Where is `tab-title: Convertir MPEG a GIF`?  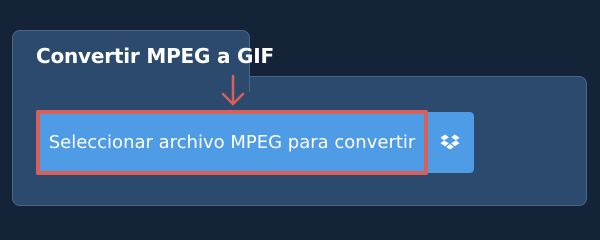
tab-title: Convertir MPEG a GIF is located at coordinates (155, 56).